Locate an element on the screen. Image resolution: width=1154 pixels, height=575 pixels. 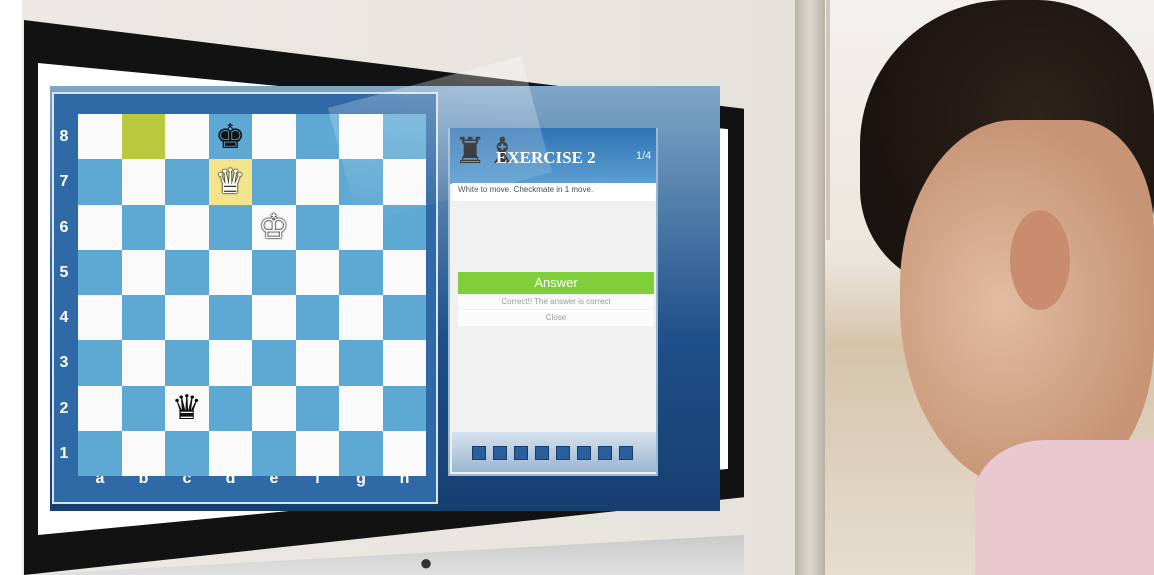
square-d7: ♛ is located at coordinates (230, 182).